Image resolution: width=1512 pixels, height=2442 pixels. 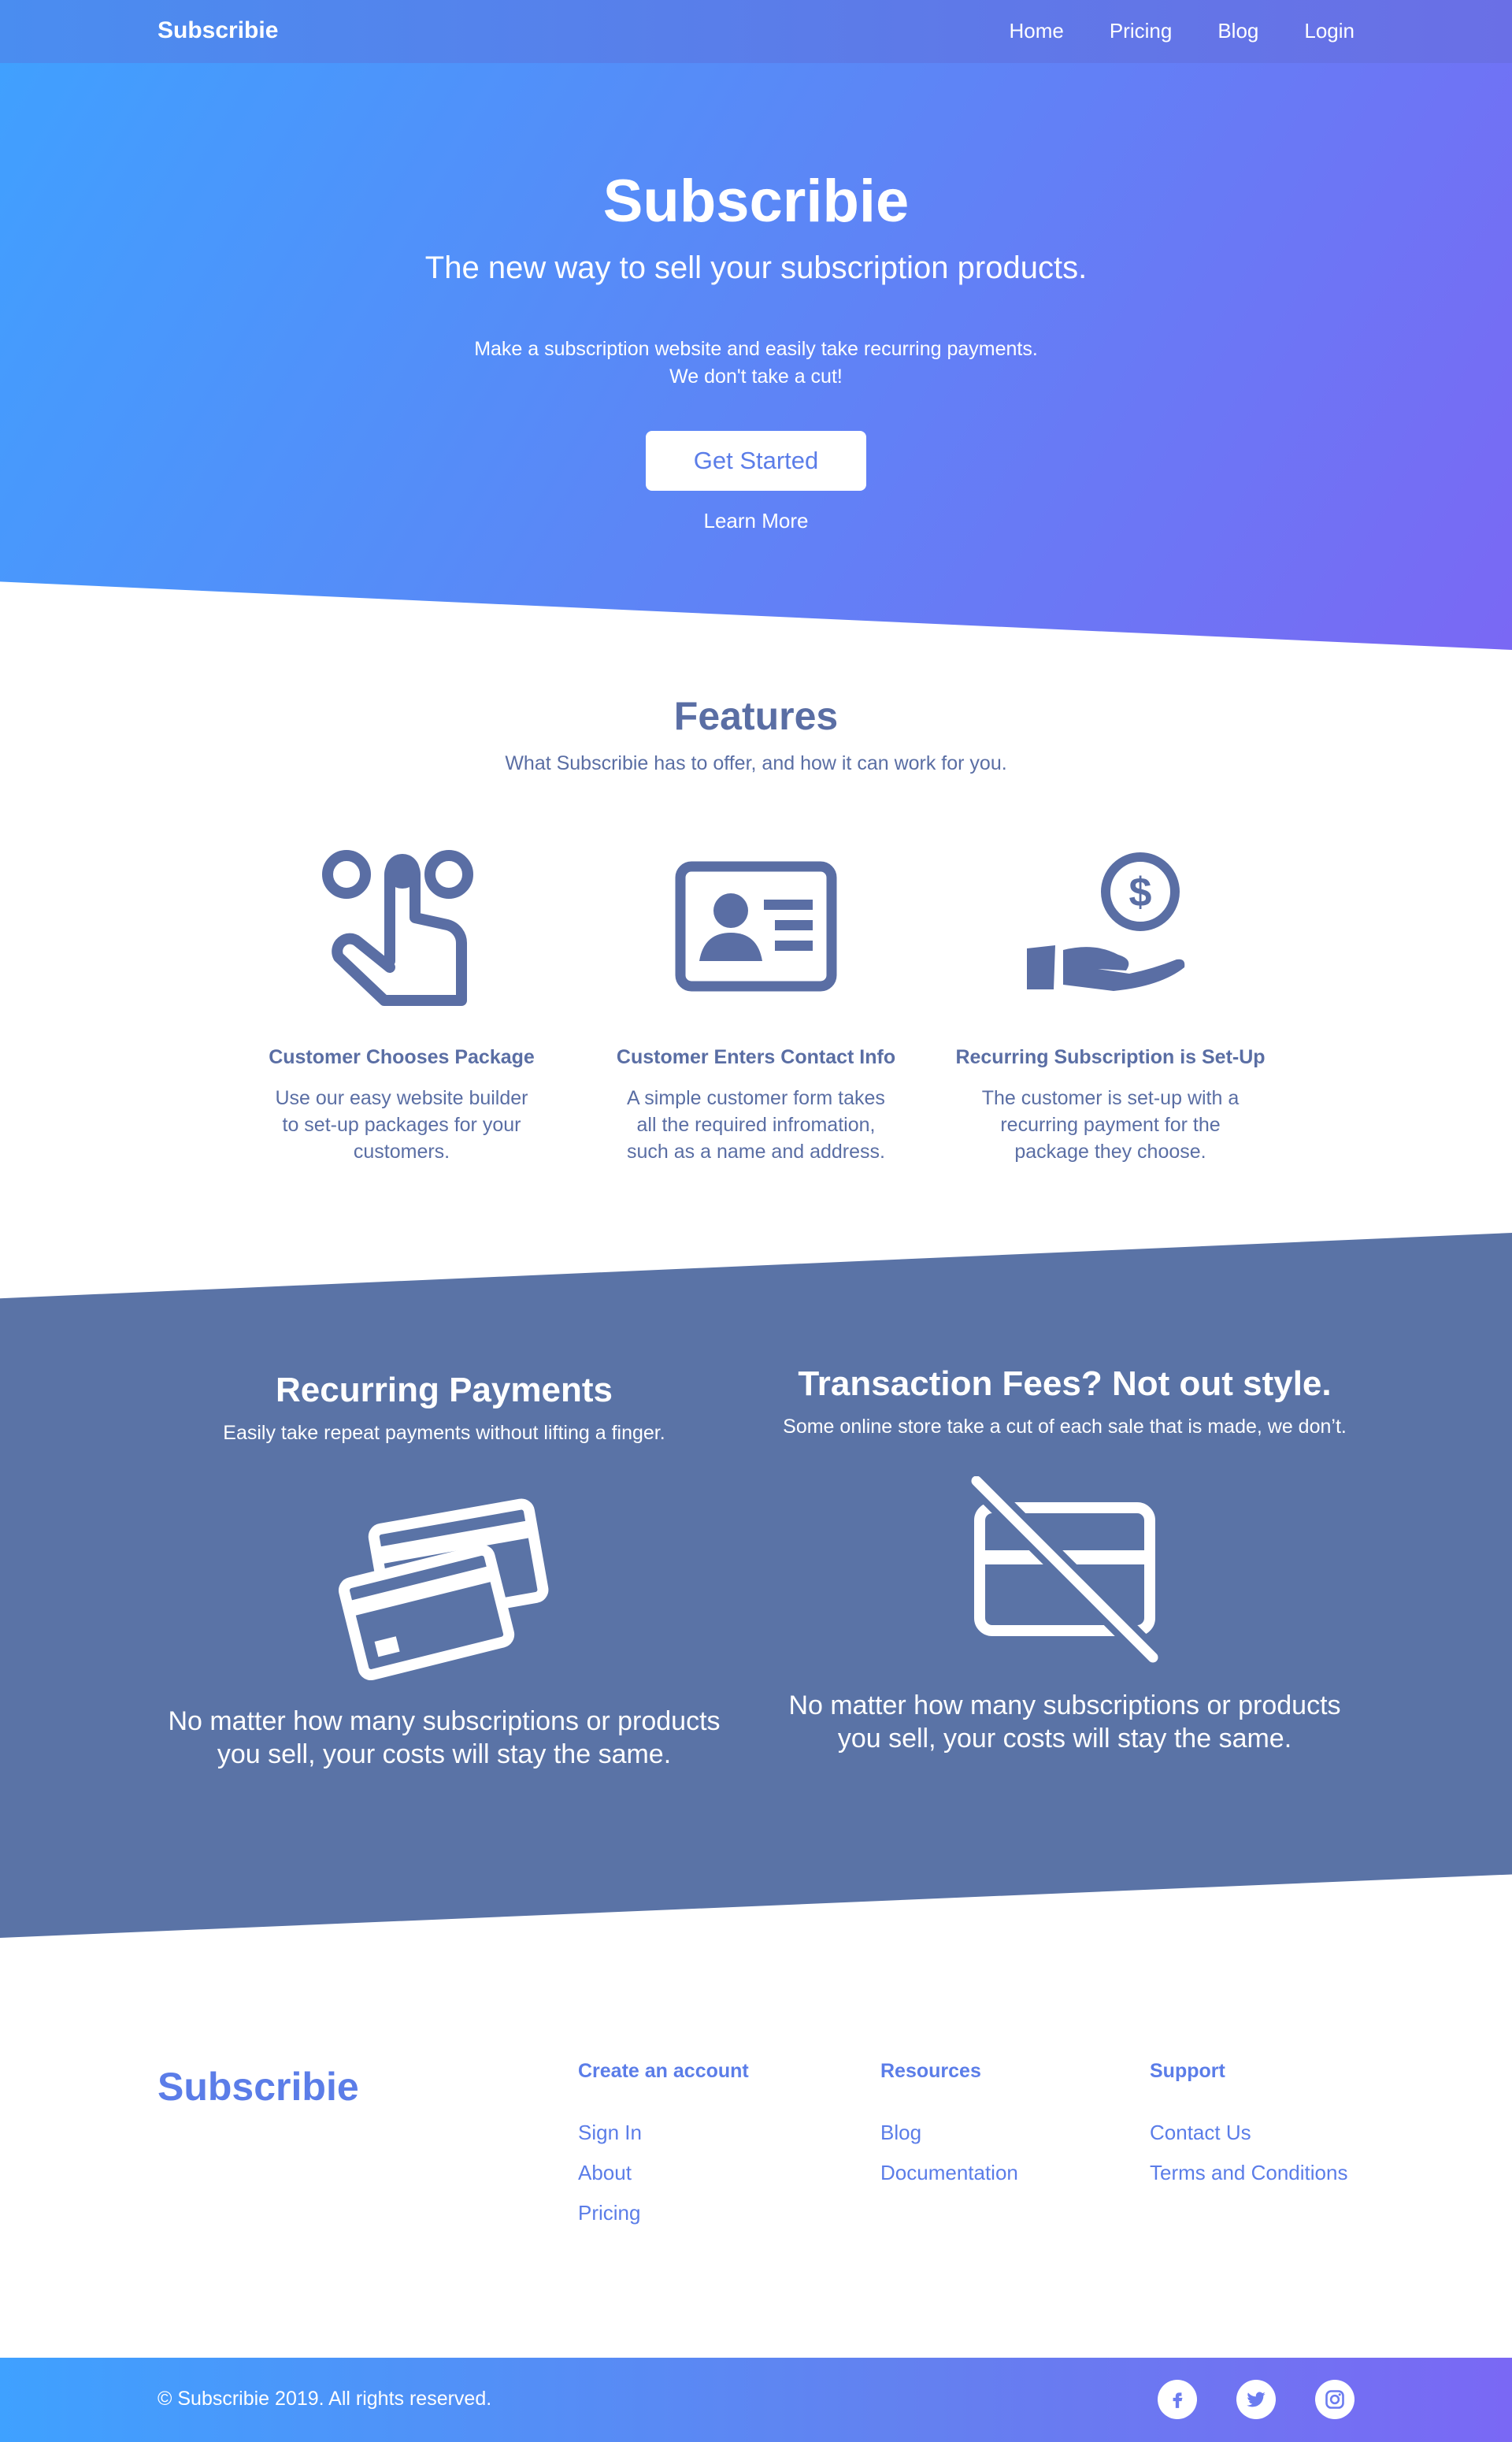 What do you see at coordinates (756, 461) in the screenshot?
I see `get-started-button: Get Started` at bounding box center [756, 461].